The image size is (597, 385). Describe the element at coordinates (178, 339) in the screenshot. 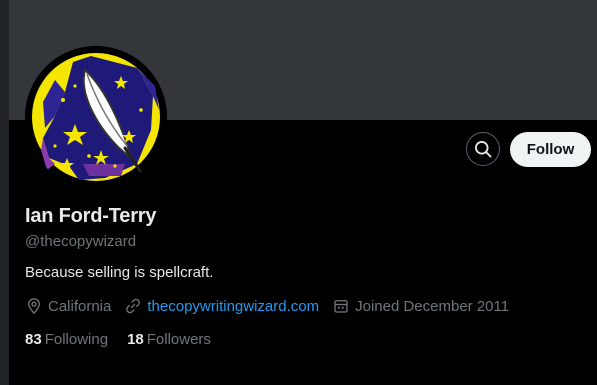

I see `followers-label: Followers` at that location.